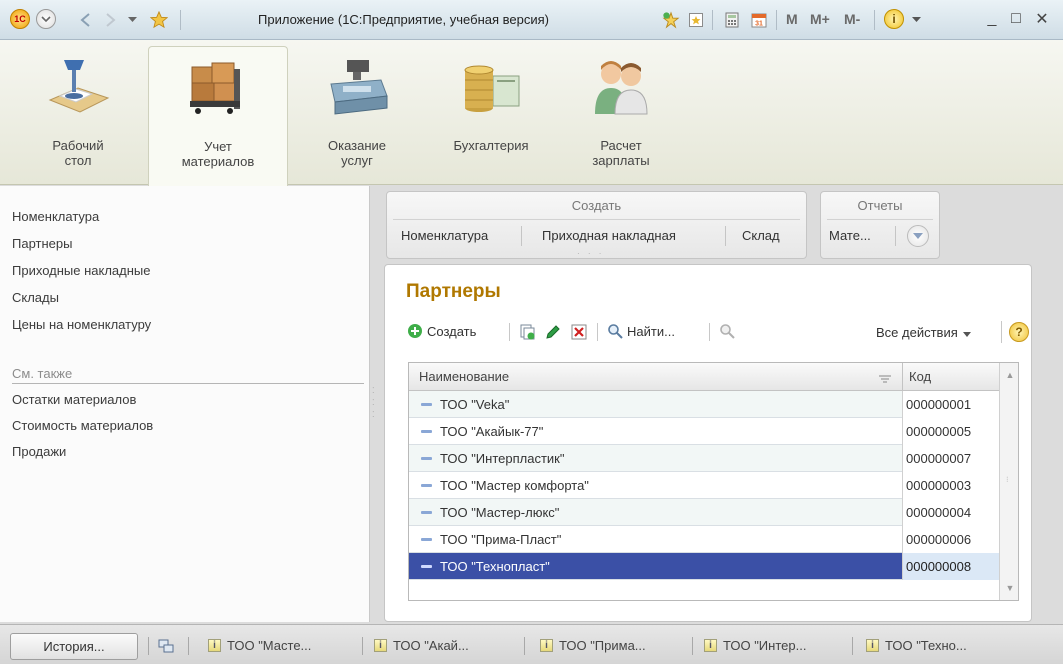 This screenshot has width=1063, height=664. Describe the element at coordinates (696, 20) in the screenshot. I see `history-bookmark-icon` at that location.